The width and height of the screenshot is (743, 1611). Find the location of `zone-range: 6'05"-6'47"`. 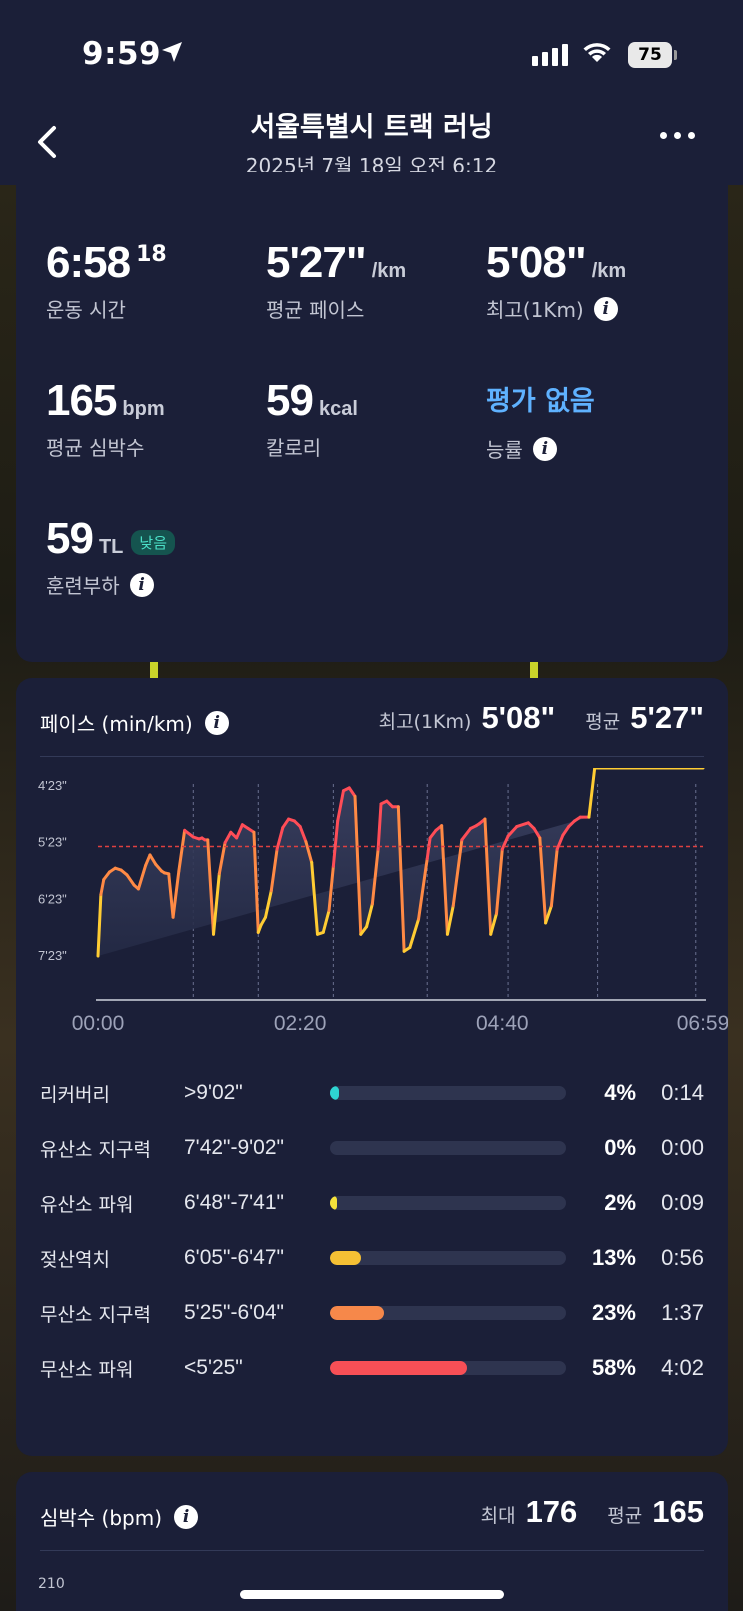

zone-range: 6'05"-6'47" is located at coordinates (234, 1257).